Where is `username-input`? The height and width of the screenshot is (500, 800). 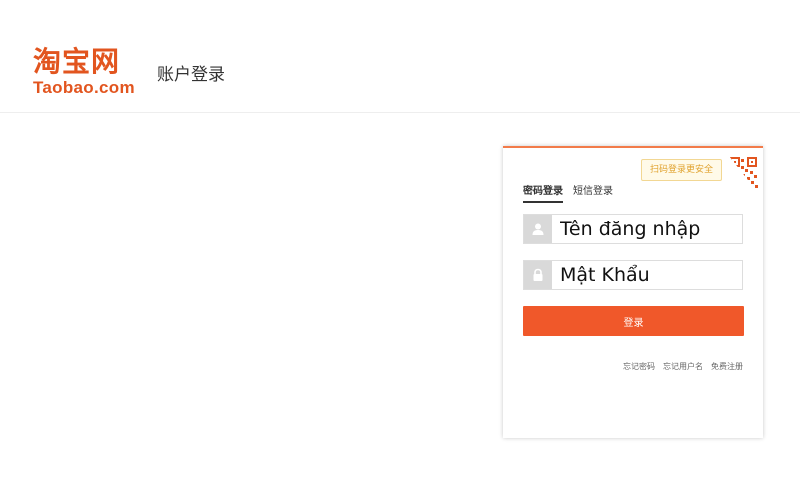
username-input is located at coordinates (650, 229).